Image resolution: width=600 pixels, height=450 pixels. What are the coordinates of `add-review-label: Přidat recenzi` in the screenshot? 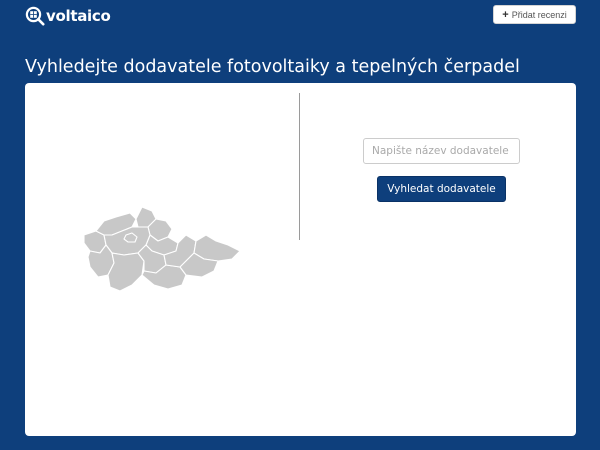 It's located at (539, 14).